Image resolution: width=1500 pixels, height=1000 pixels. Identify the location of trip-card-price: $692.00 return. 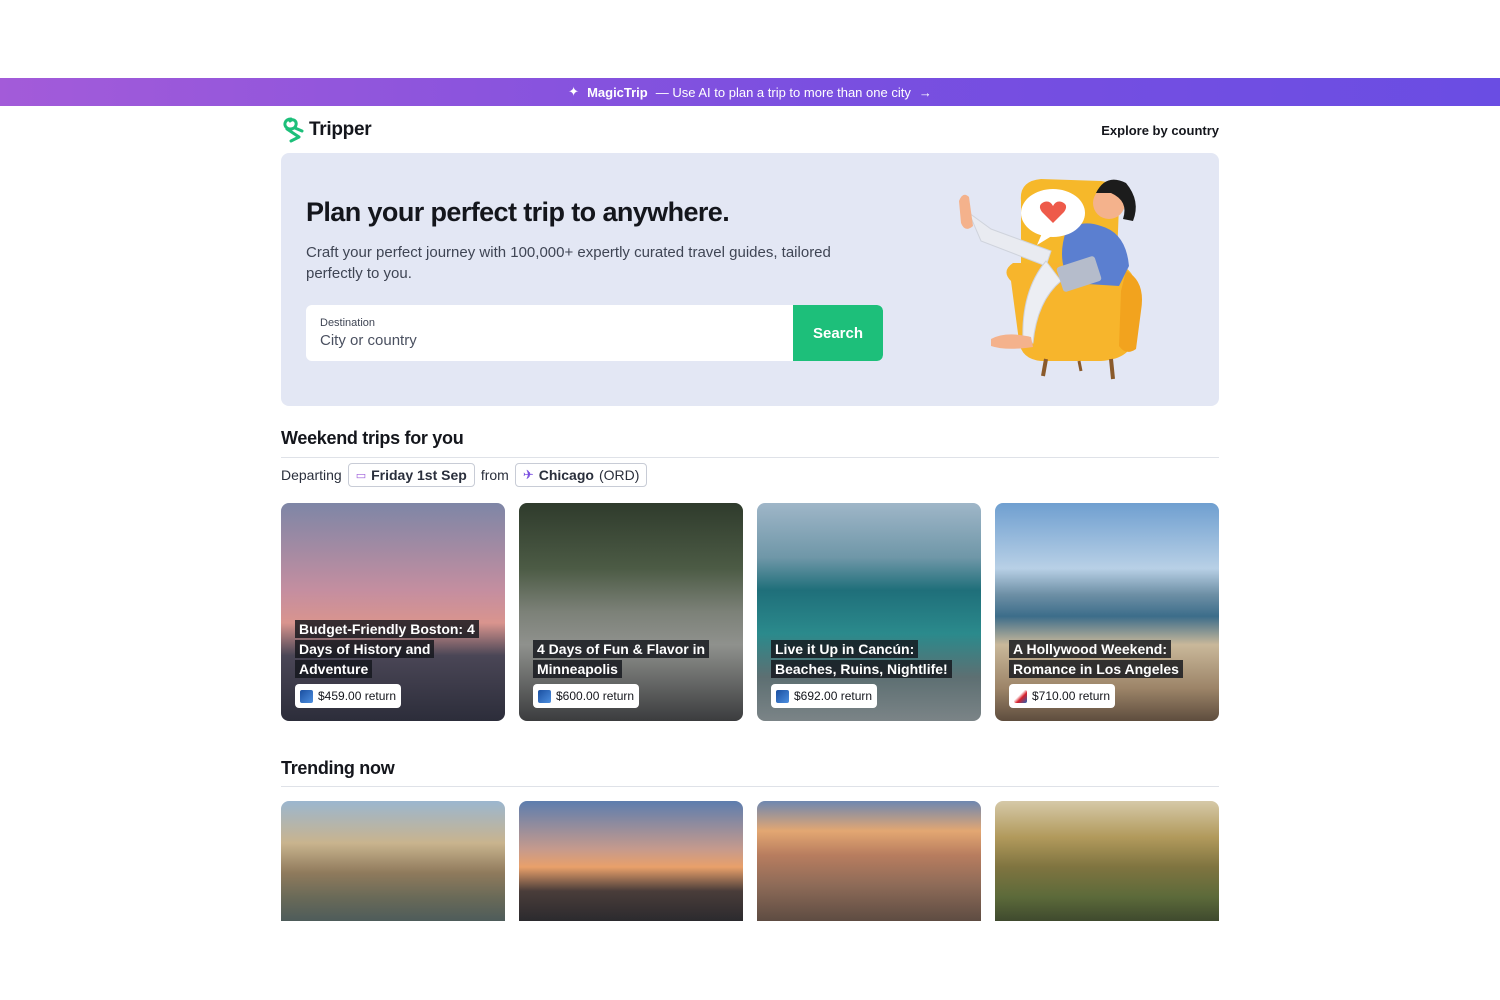
(824, 696).